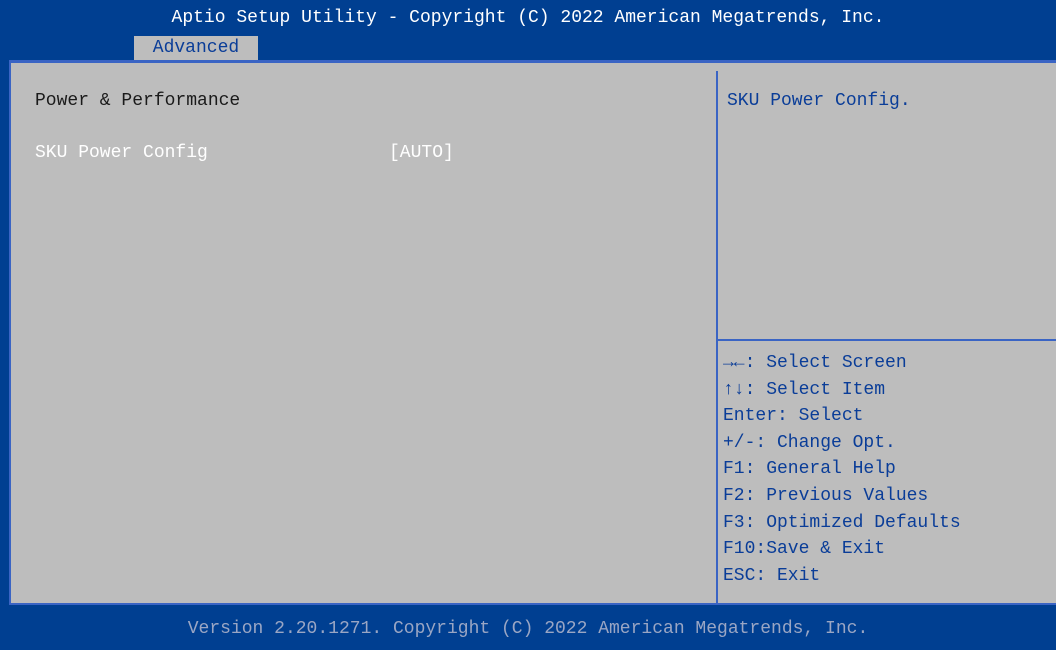 Image resolution: width=1056 pixels, height=650 pixels. Describe the element at coordinates (421, 153) in the screenshot. I see `option-value: [AUTO]` at that location.